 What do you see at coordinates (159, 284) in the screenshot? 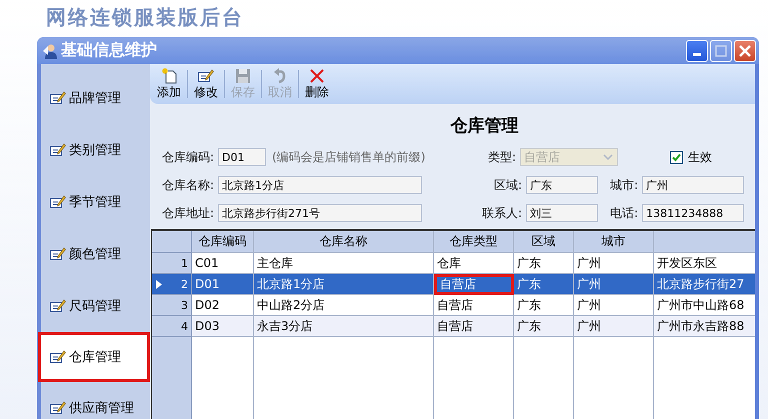
I see `row-pointer-icon` at bounding box center [159, 284].